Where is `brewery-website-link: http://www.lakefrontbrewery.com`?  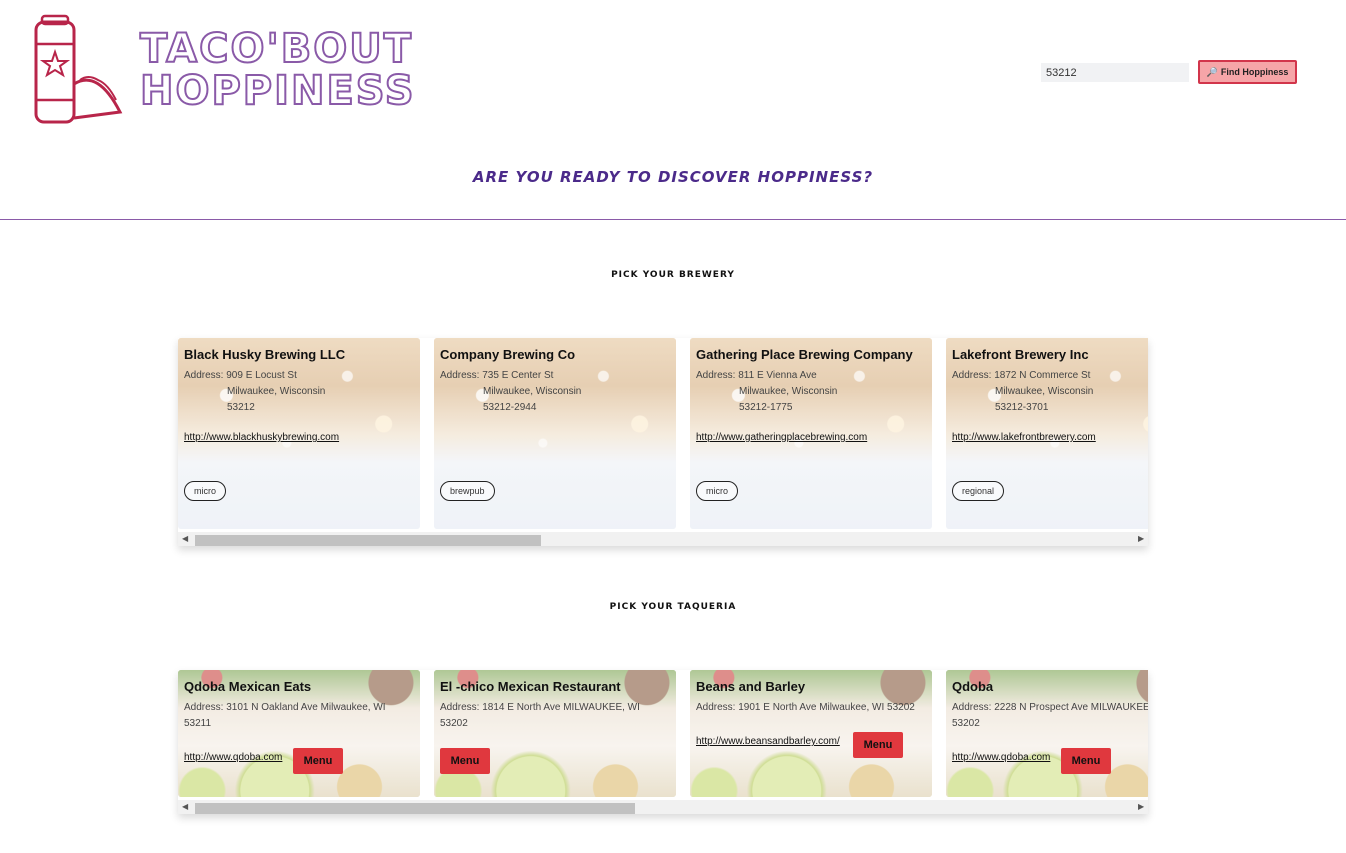 brewery-website-link: http://www.lakefrontbrewery.com is located at coordinates (1024, 437).